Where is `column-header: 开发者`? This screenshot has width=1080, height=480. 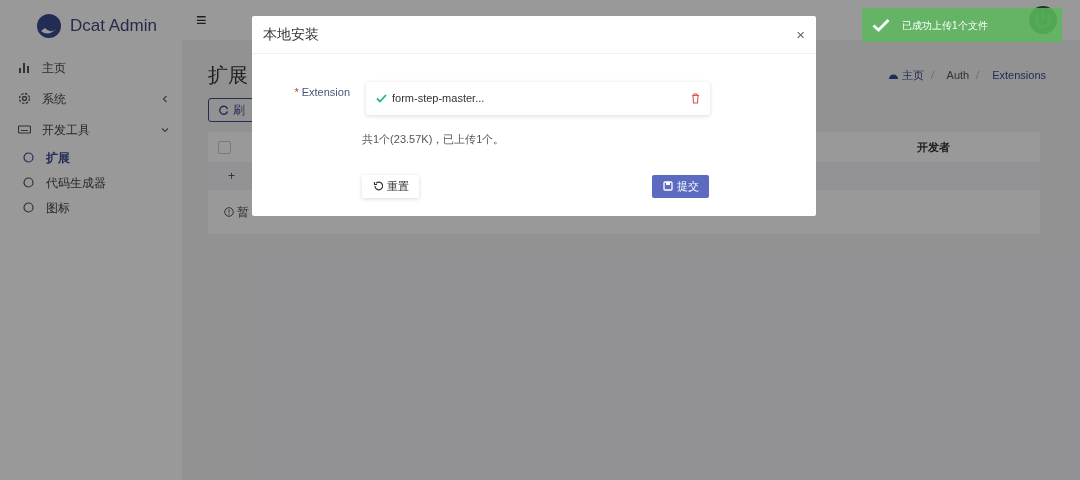
column-header: 开发者 is located at coordinates (933, 147).